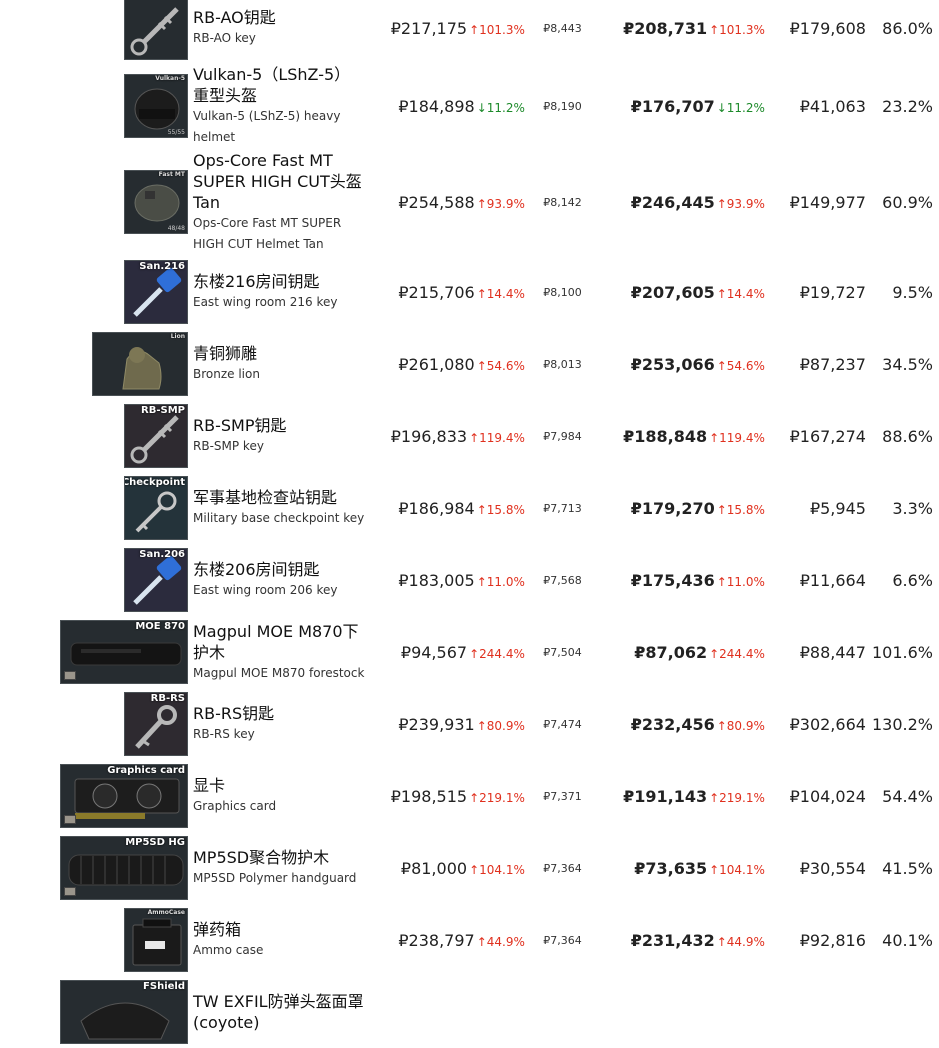  What do you see at coordinates (156, 202) in the screenshot?
I see `helmet-icon: Fast MT 48/48` at bounding box center [156, 202].